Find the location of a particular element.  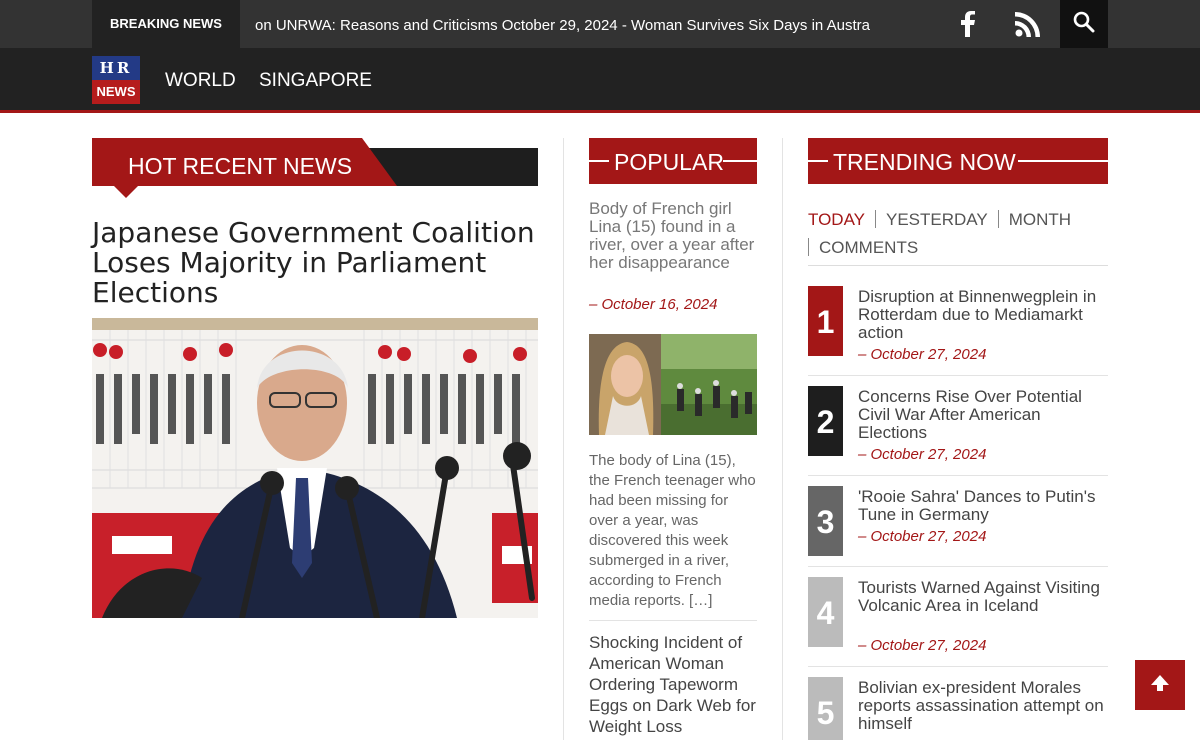

breaking-news-label: BREAKING NEWS is located at coordinates (166, 24).